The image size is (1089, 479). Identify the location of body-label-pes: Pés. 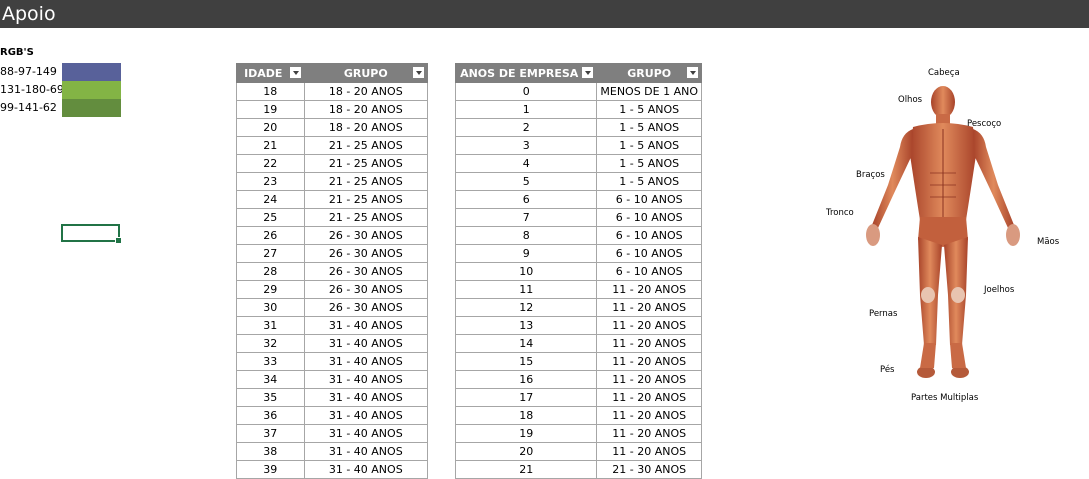
(887, 370).